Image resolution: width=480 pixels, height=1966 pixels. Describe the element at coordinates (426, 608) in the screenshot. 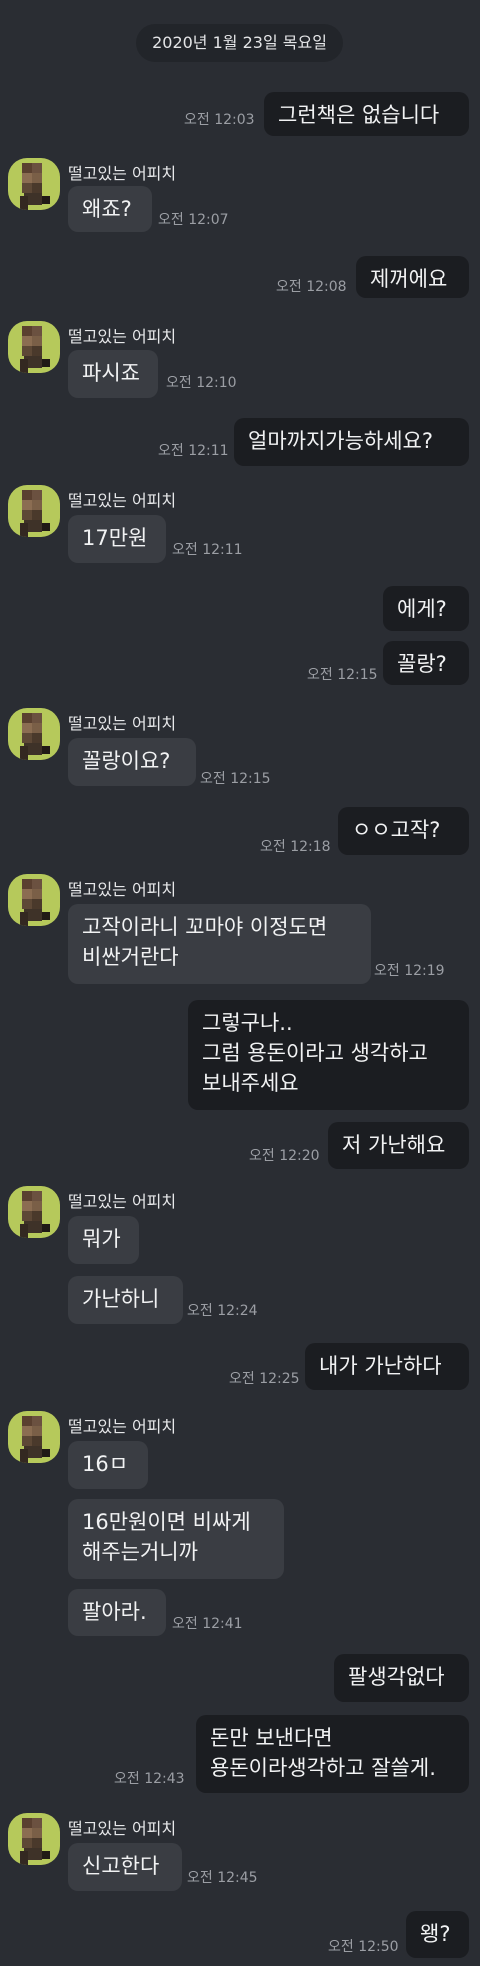

I see `sent-message-bubble: 에게?` at that location.